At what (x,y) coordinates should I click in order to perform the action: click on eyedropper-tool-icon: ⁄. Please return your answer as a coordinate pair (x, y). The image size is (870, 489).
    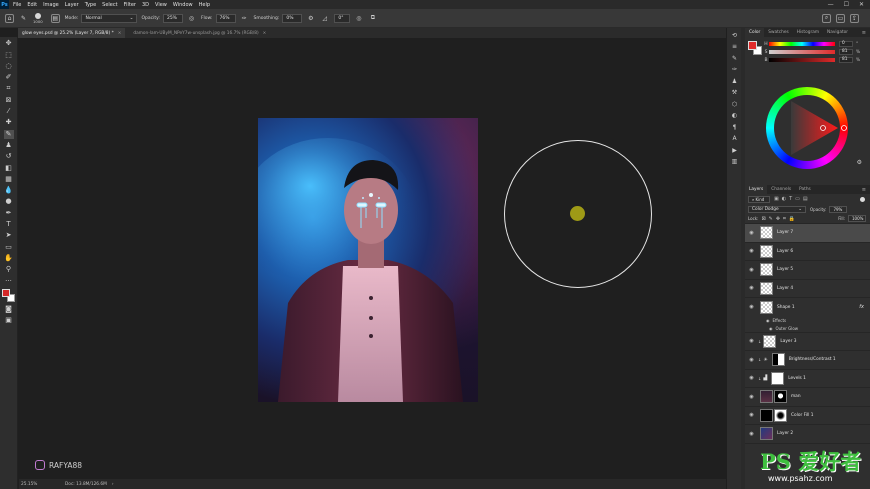
    Looking at the image, I should click on (9, 111).